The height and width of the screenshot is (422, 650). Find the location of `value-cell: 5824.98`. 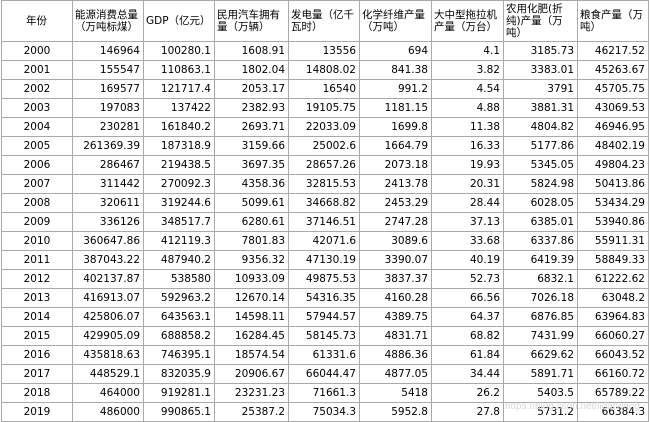

value-cell: 5824.98 is located at coordinates (540, 184).